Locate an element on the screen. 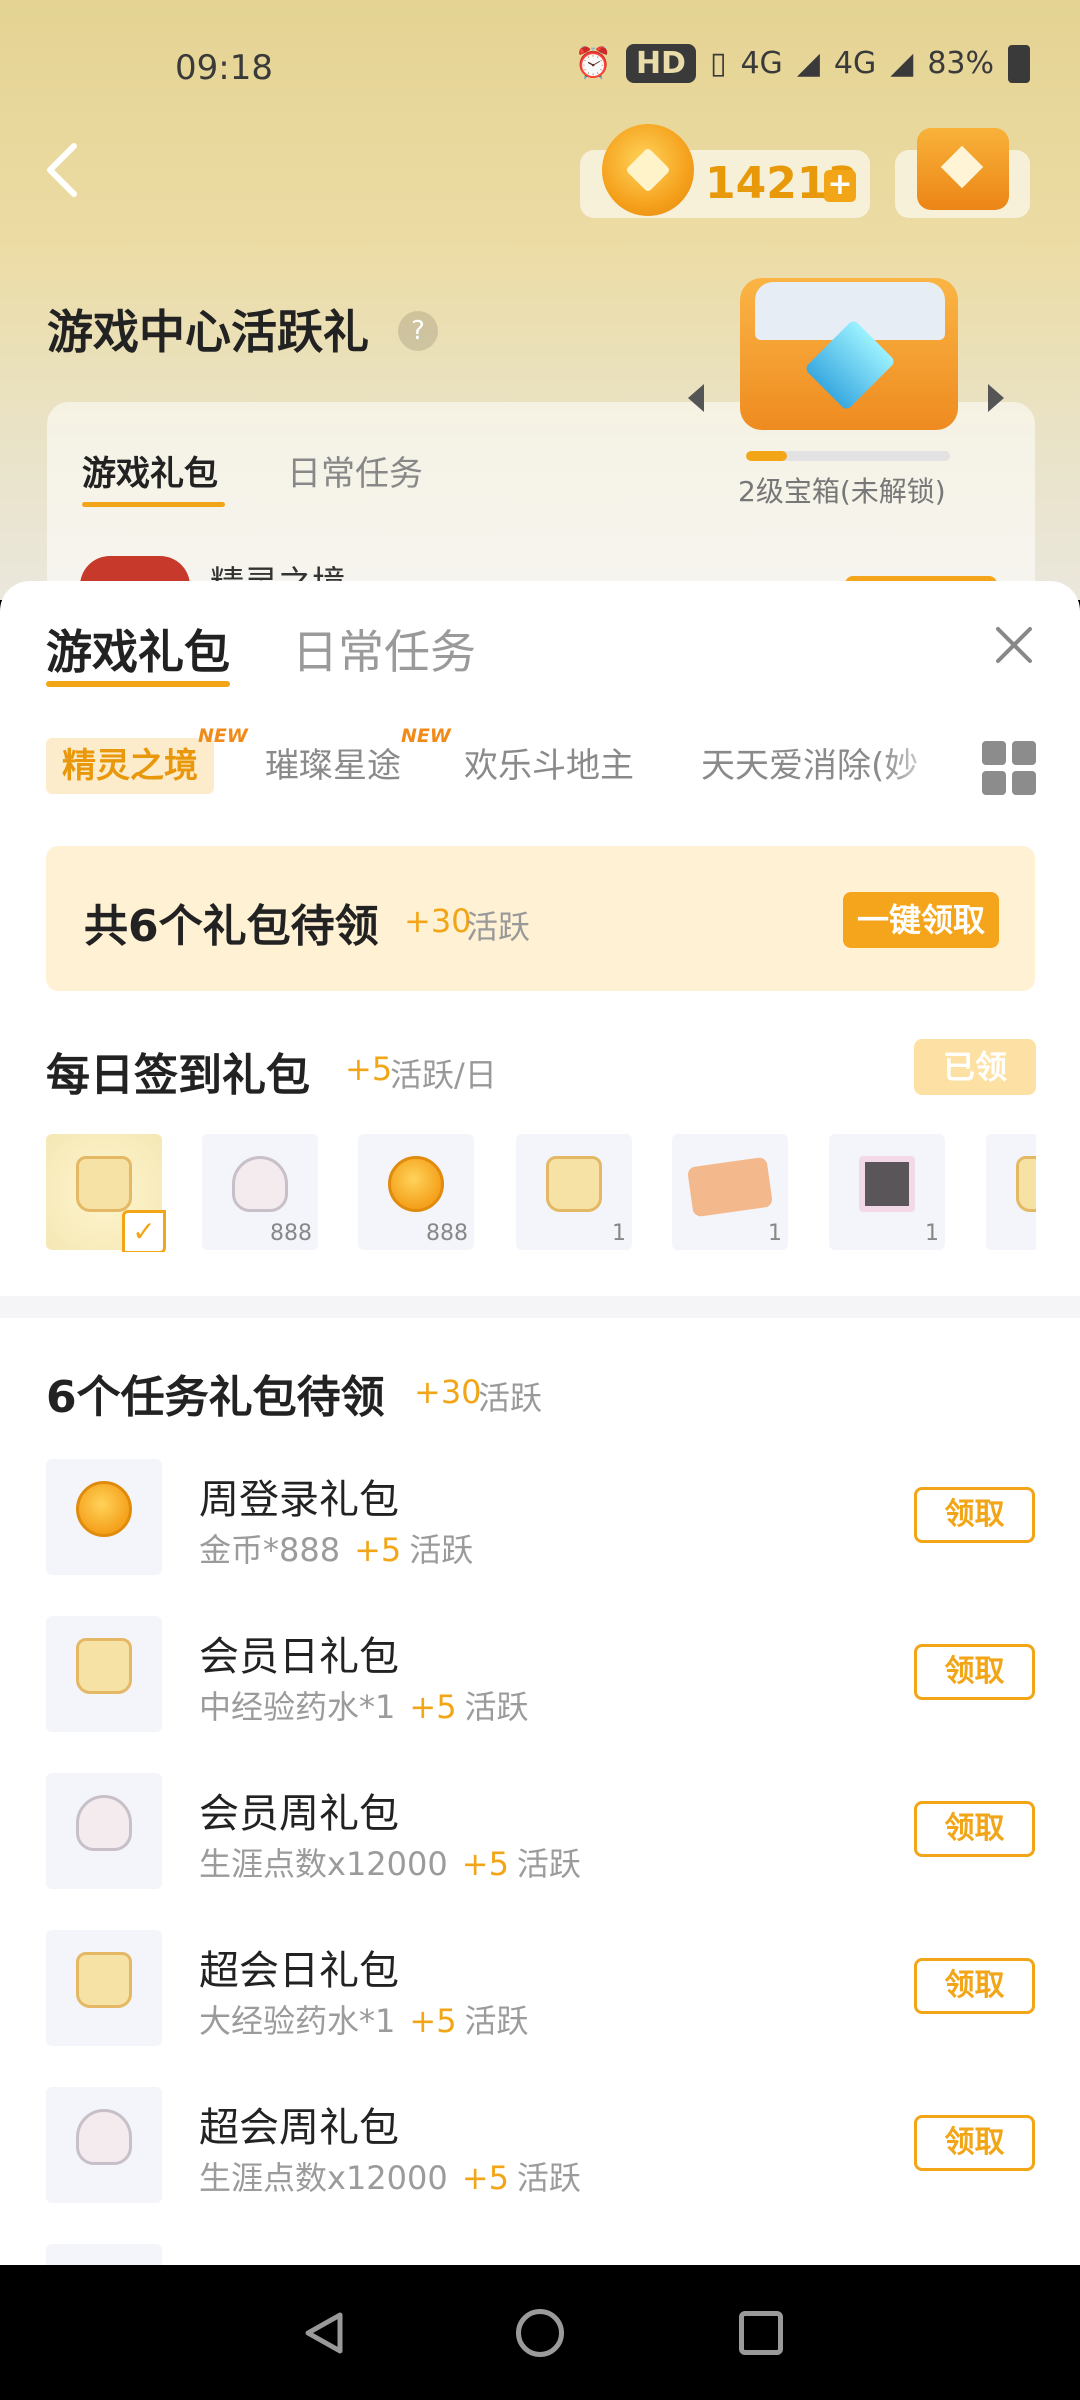 This screenshot has height=2400, width=1080. close-icon is located at coordinates (1014, 645).